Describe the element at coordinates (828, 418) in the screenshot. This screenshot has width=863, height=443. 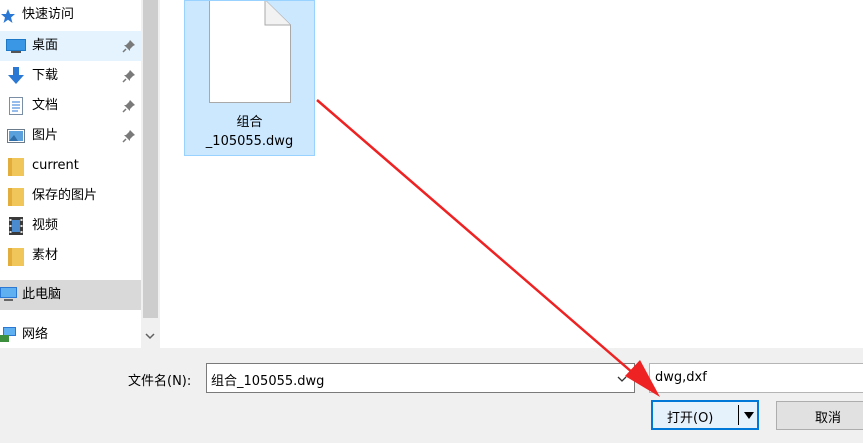
I see `cancel-button-label: 取消` at that location.